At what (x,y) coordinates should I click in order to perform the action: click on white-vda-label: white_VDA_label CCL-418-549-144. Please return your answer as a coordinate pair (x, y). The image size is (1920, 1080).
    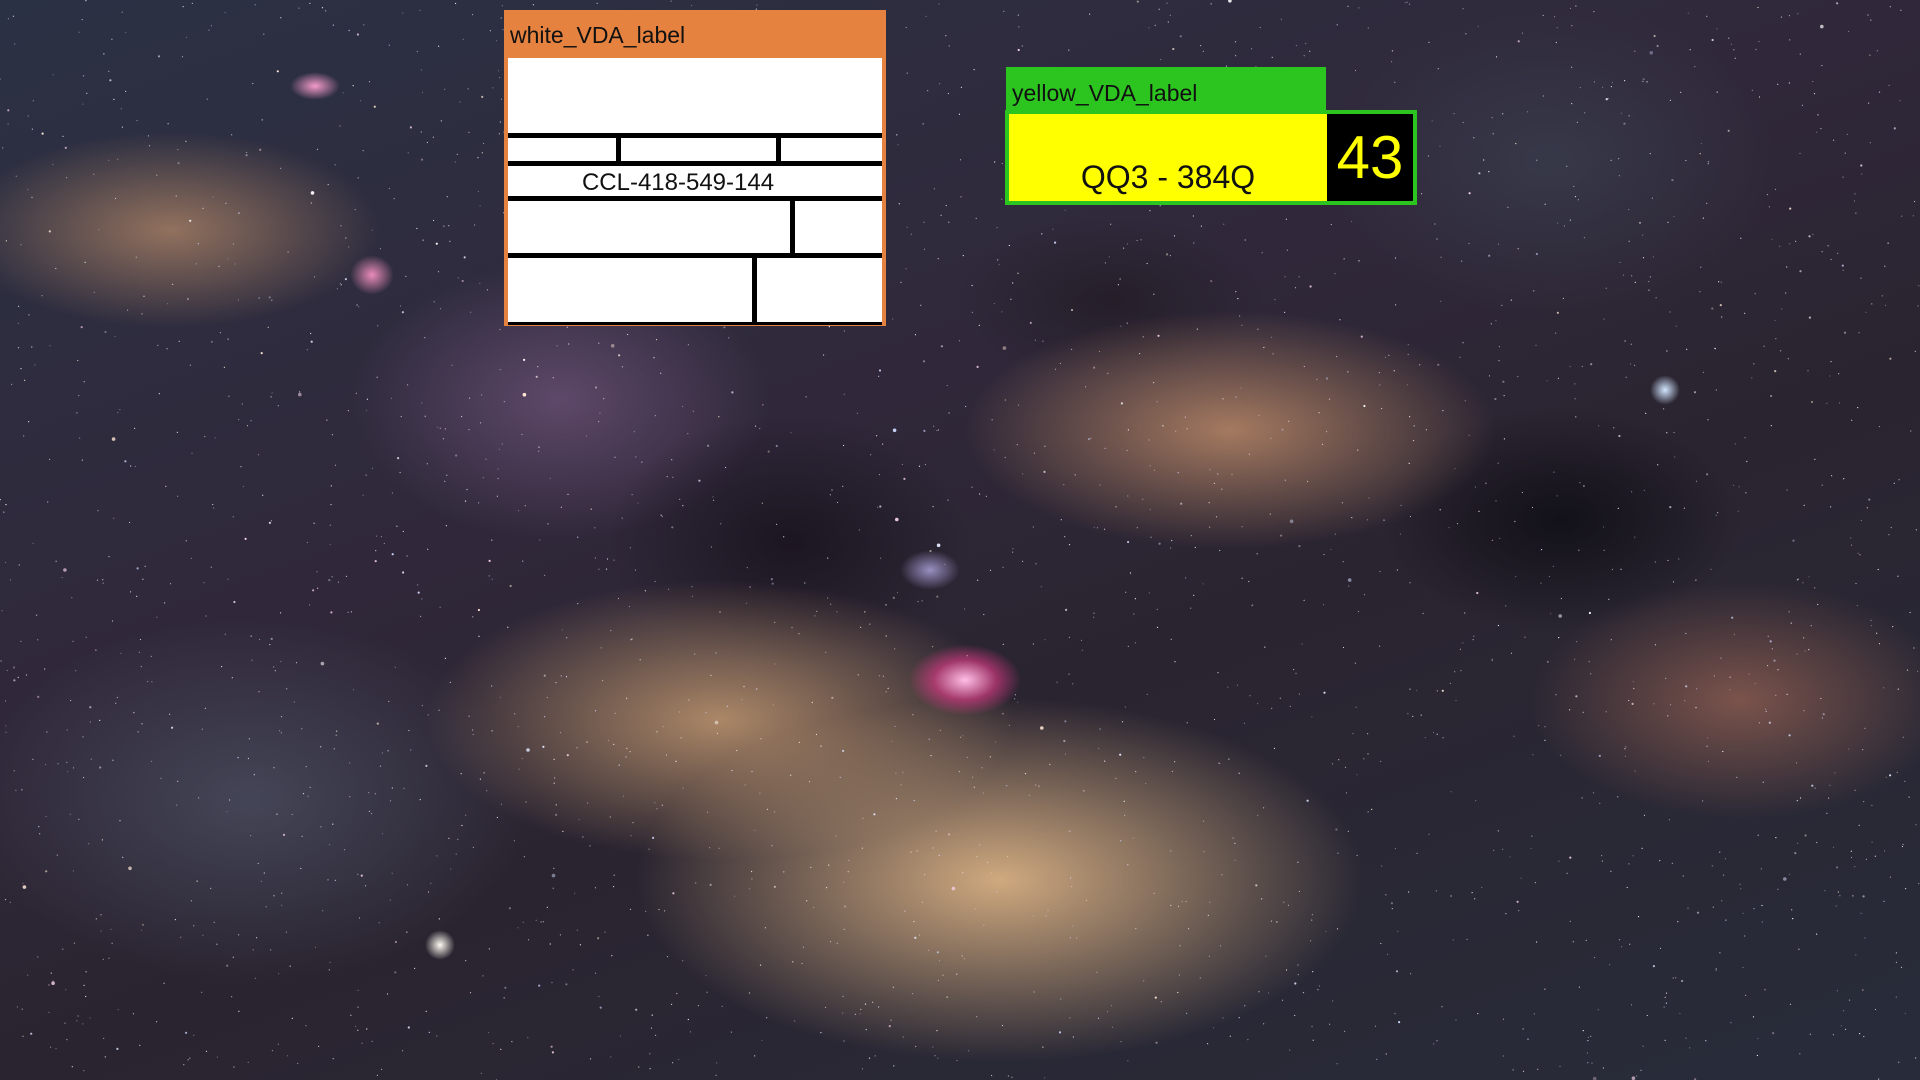
    Looking at the image, I should click on (695, 168).